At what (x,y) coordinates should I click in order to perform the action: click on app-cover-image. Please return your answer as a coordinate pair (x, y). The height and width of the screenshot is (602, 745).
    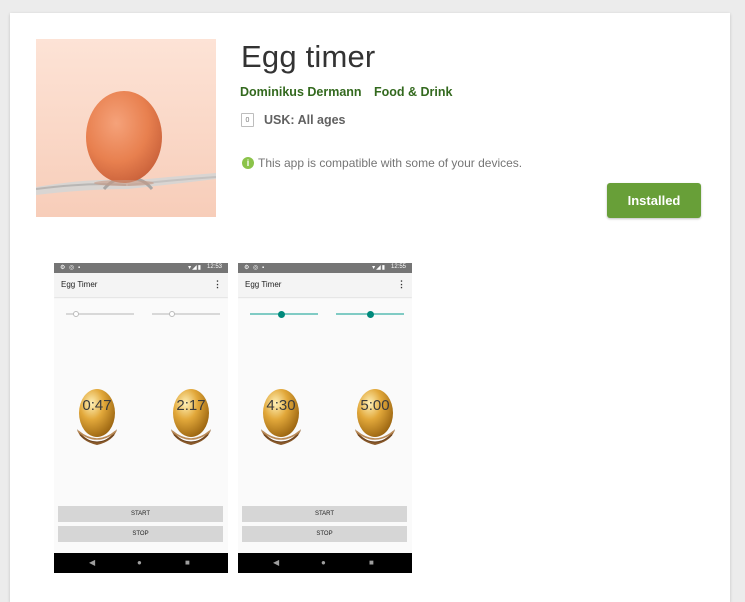
    Looking at the image, I should click on (126, 128).